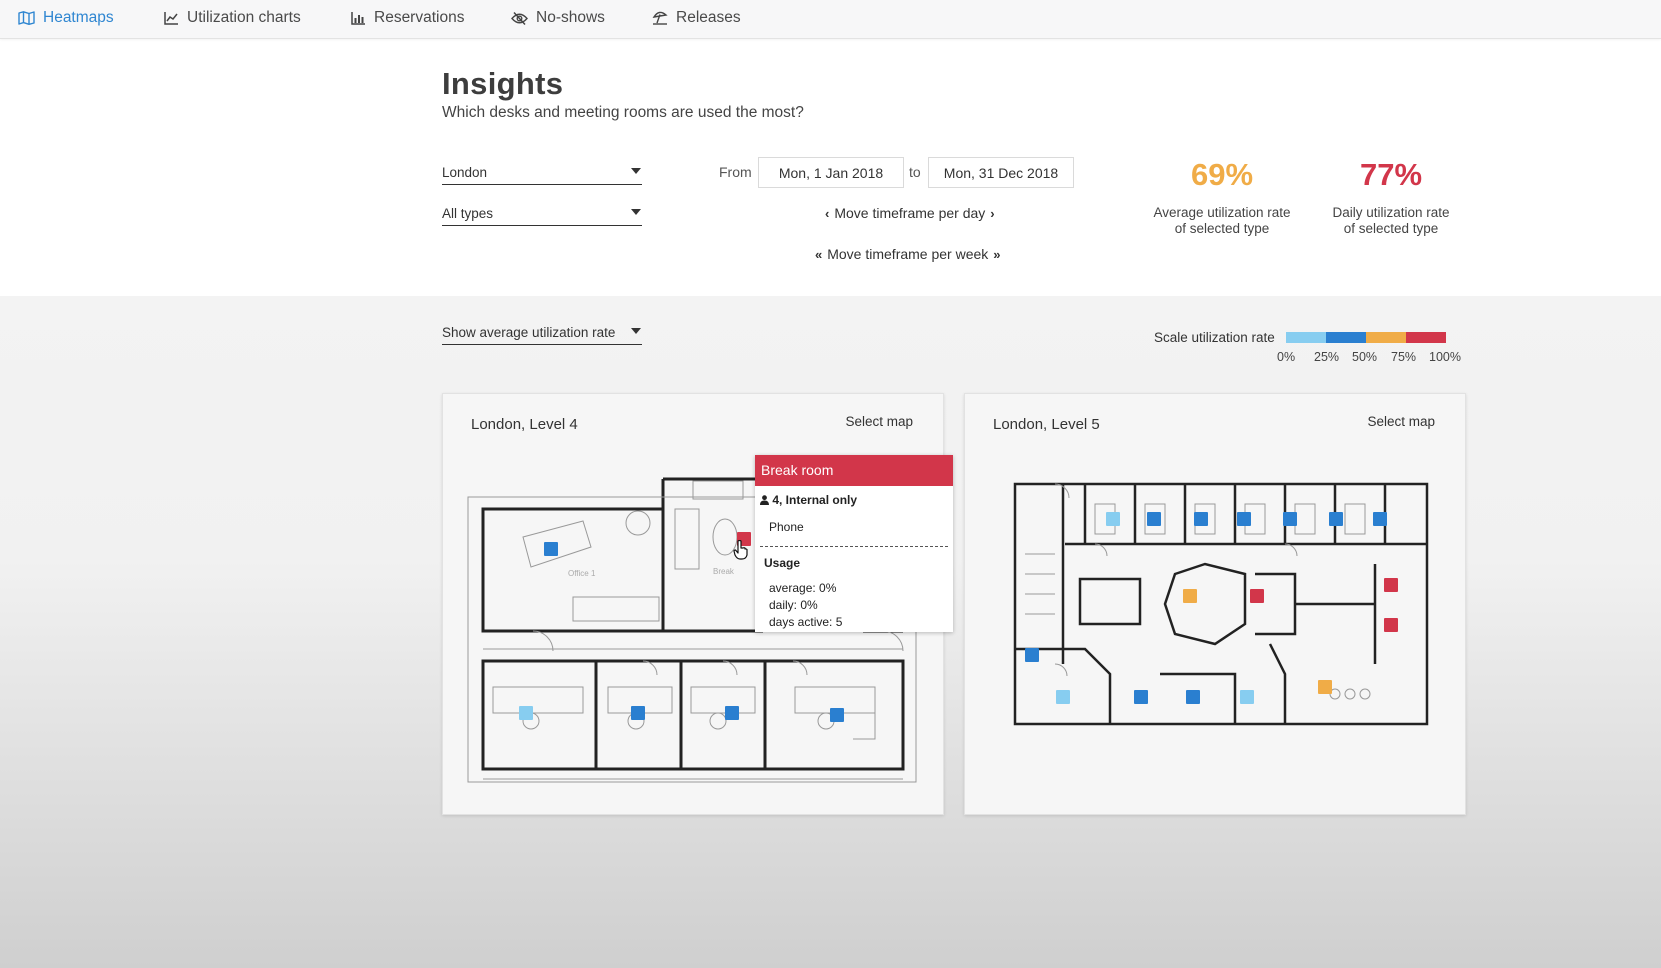 The width and height of the screenshot is (1661, 968). Describe the element at coordinates (831, 172) in the screenshot. I see `from-date-input: Mon, 1 Jan 2018` at that location.